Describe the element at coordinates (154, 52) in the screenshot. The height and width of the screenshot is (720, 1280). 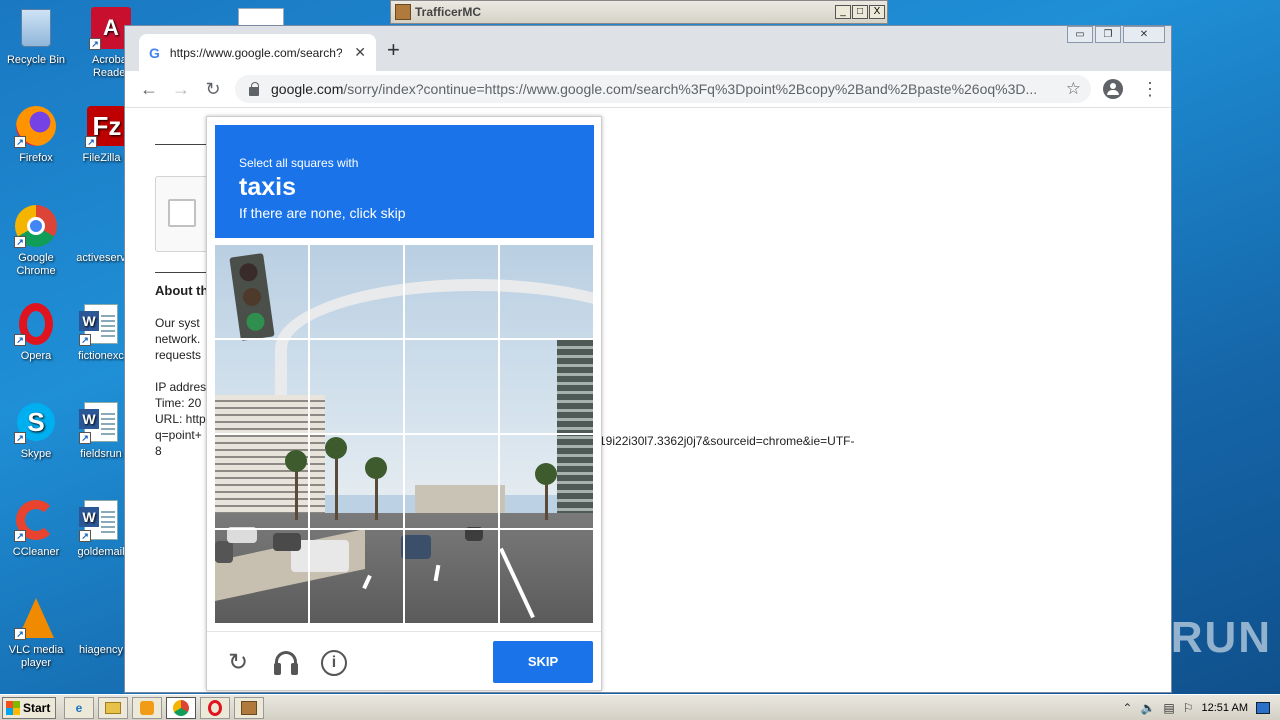
I see `google-favicon-icon: G` at that location.